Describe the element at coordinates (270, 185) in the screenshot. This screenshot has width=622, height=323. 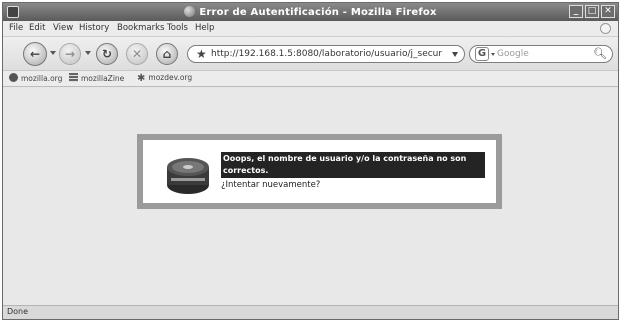
I see `retry-link: ¿Intentar nuevamente?` at that location.